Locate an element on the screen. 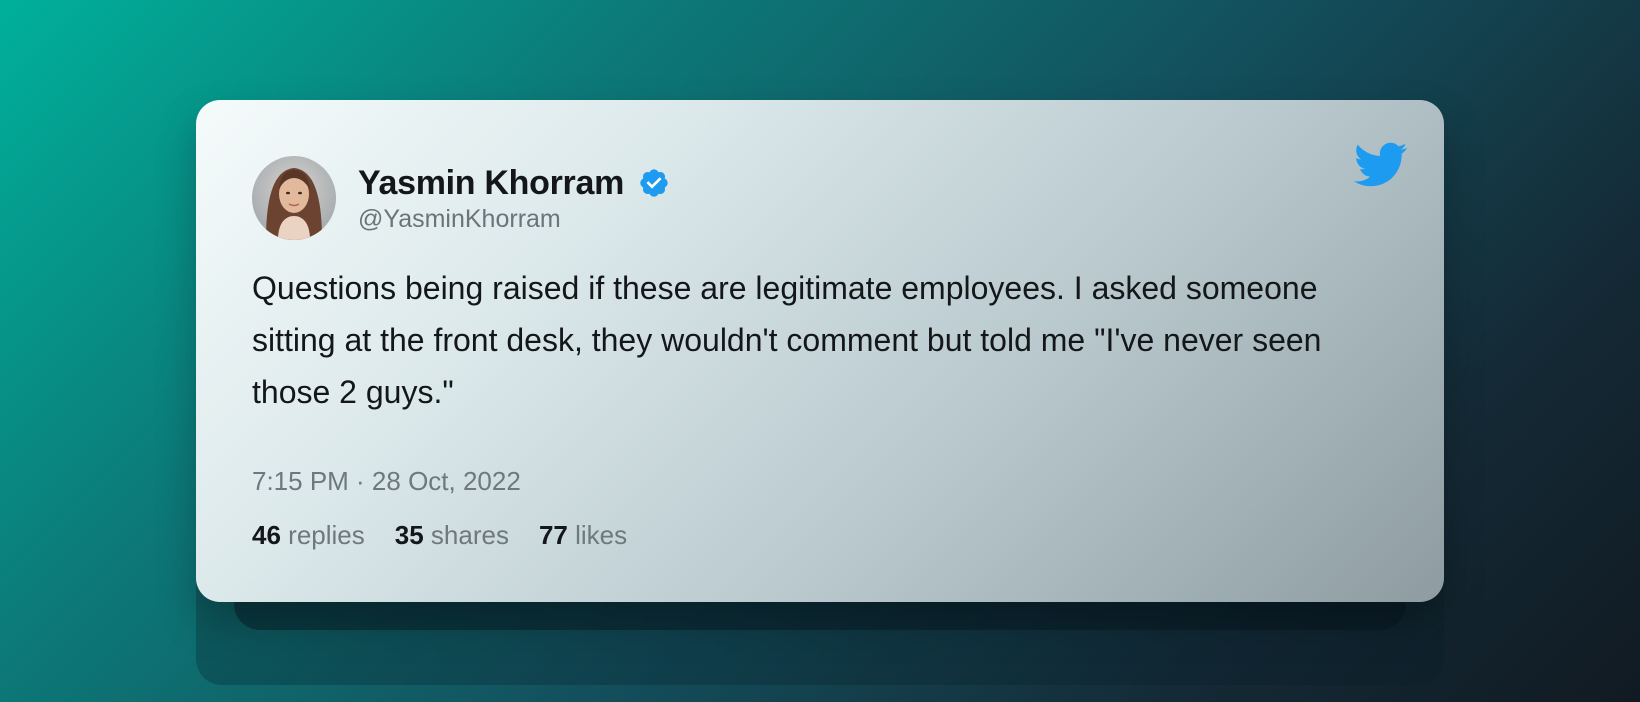  shares-label: shares is located at coordinates (469, 535).